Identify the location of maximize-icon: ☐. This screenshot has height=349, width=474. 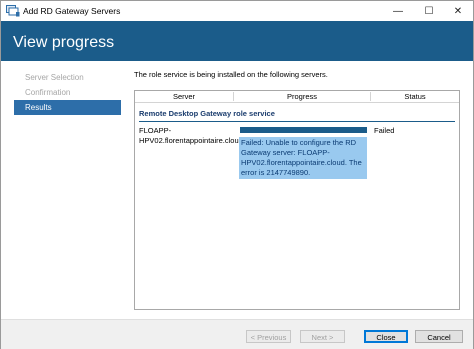
(429, 11).